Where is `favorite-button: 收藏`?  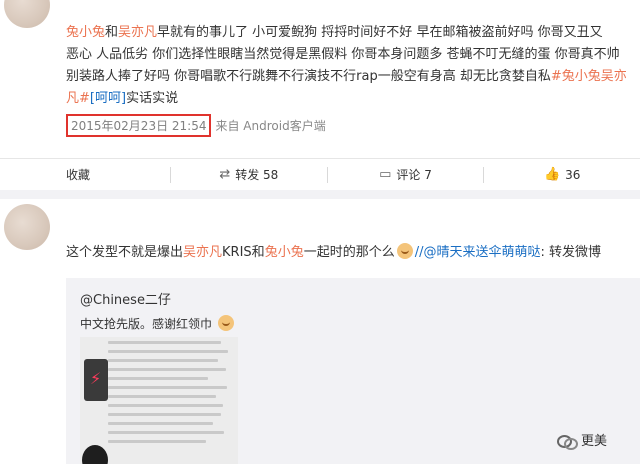 favorite-button: 收藏 is located at coordinates (85, 174).